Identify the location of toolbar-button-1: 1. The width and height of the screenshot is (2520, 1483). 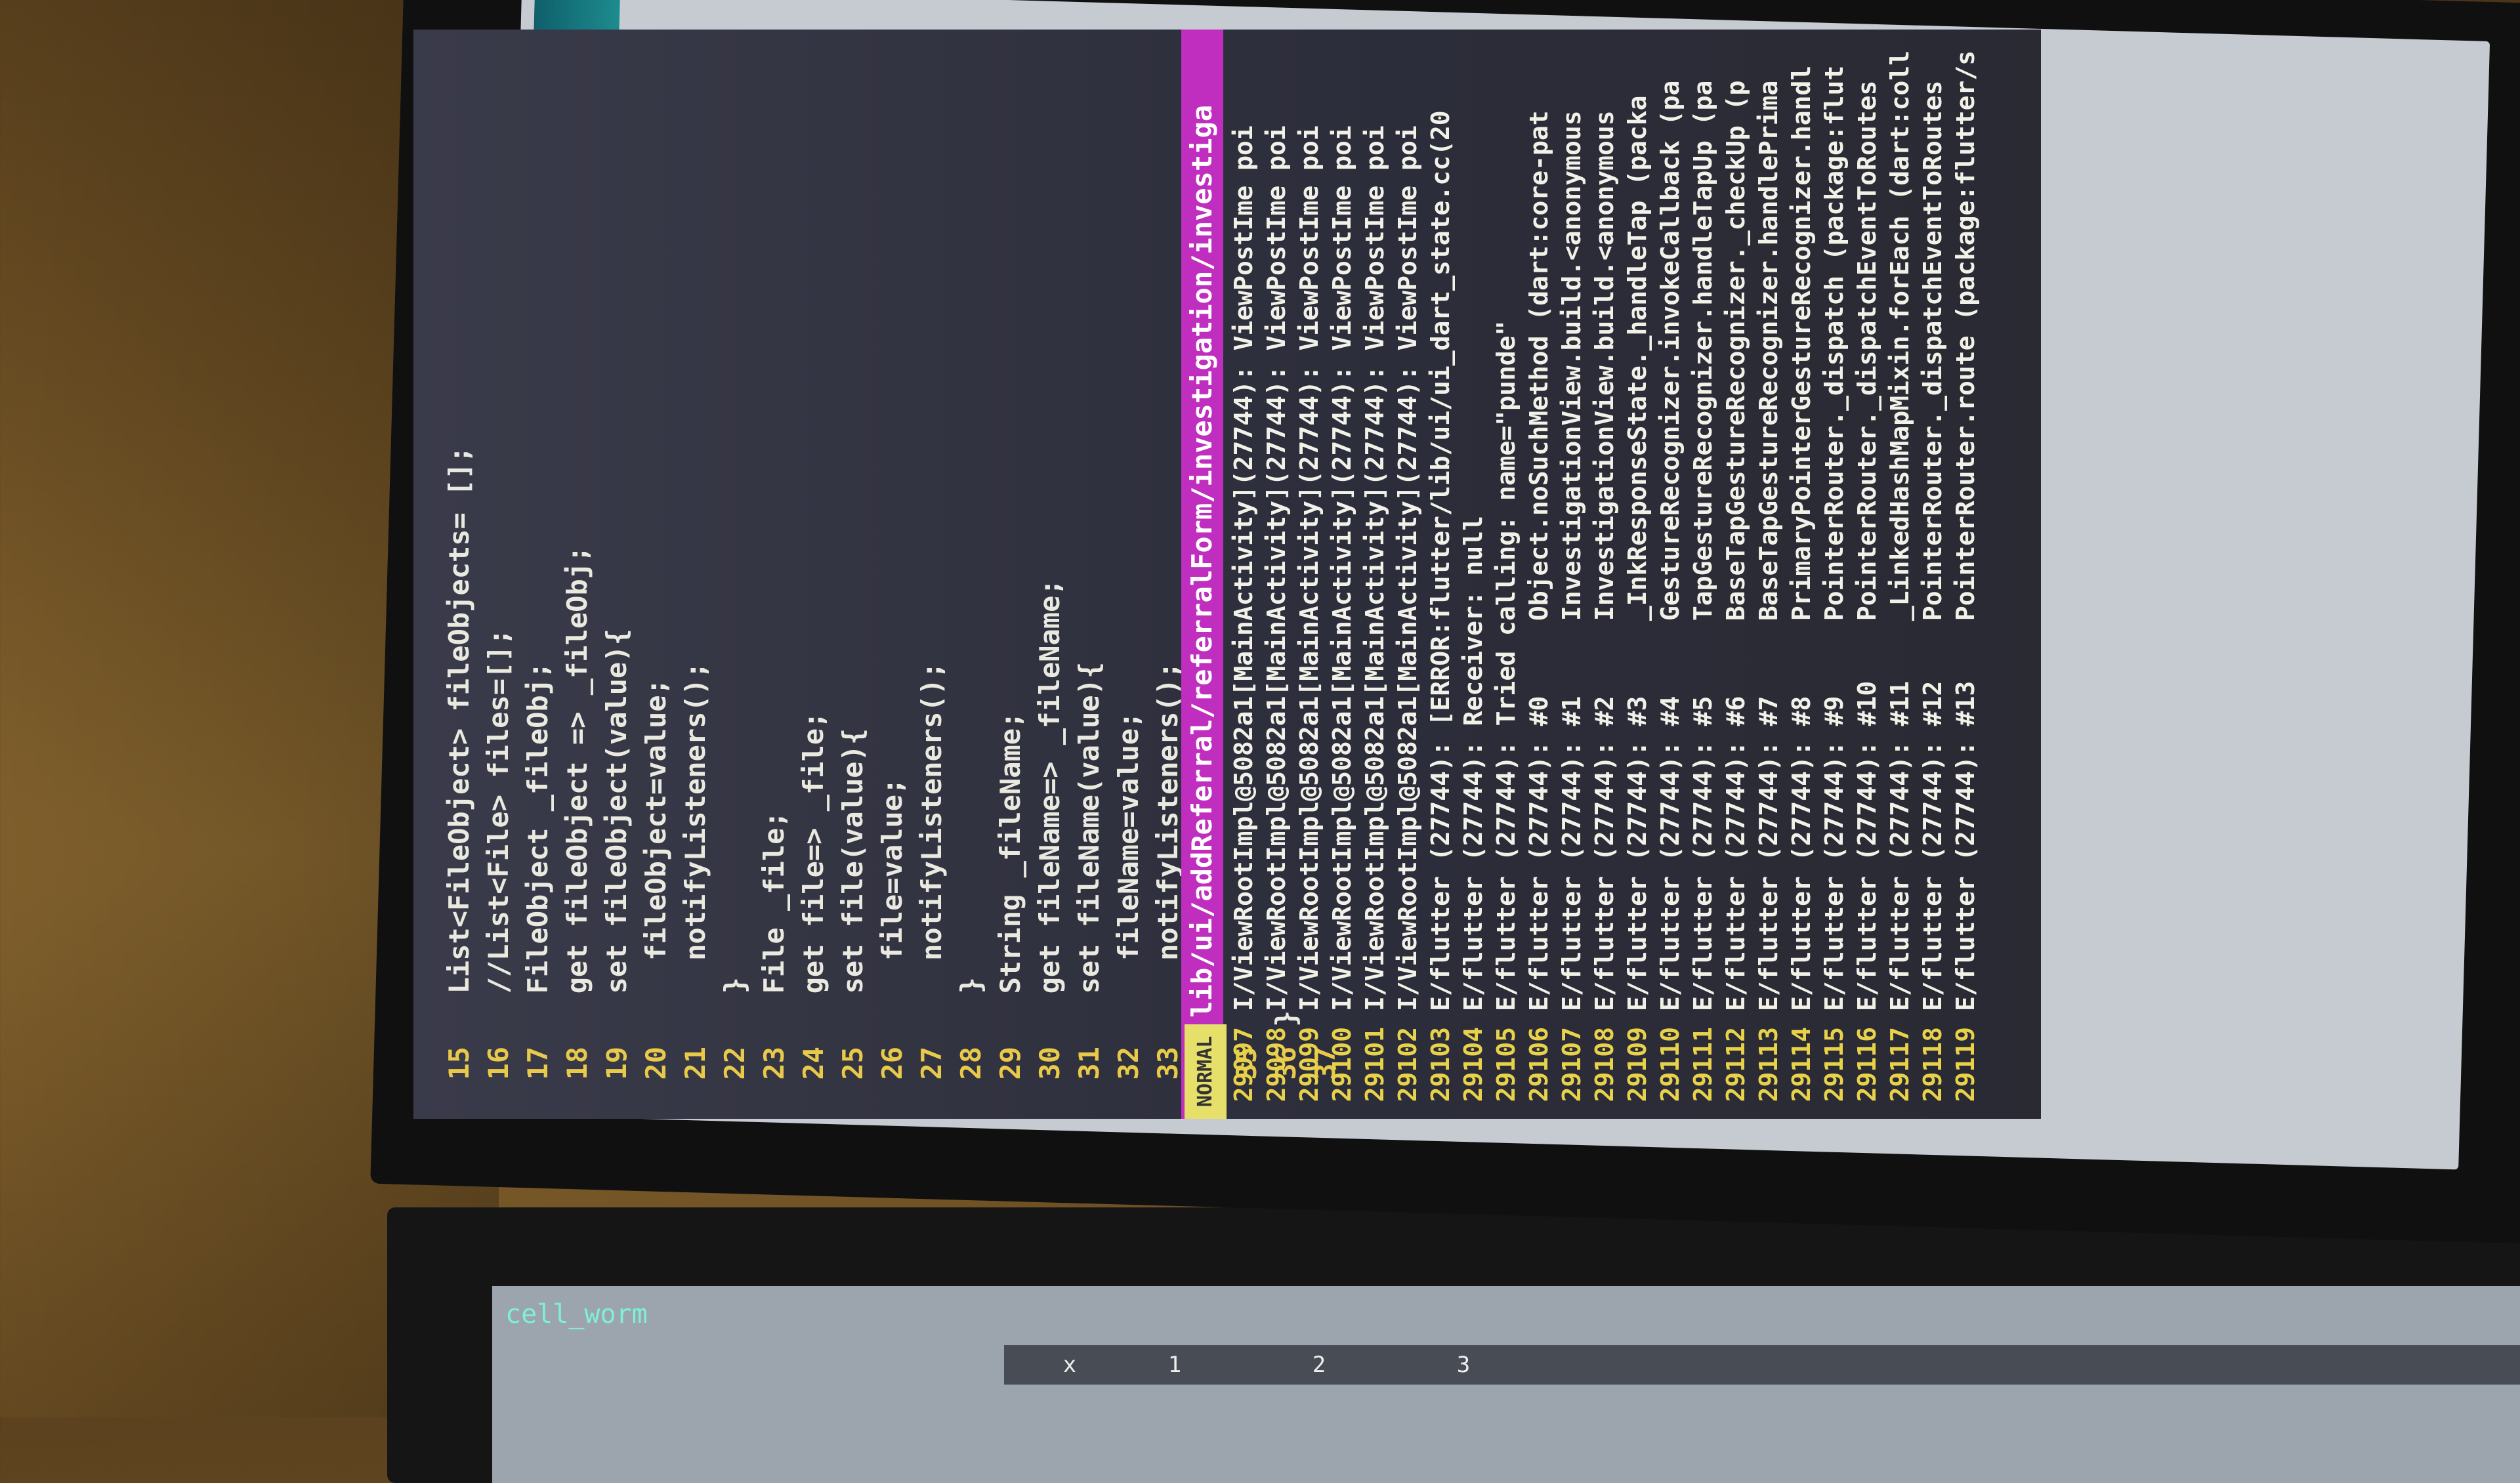
(1174, 1365).